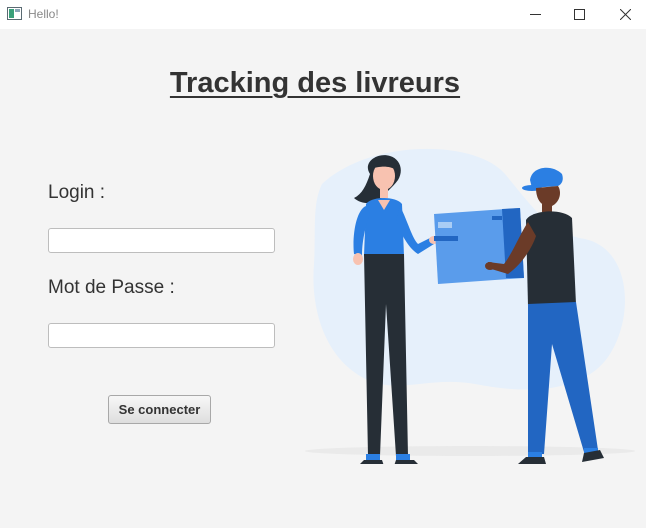  I want to click on window-title: Hello!, so click(43, 14).